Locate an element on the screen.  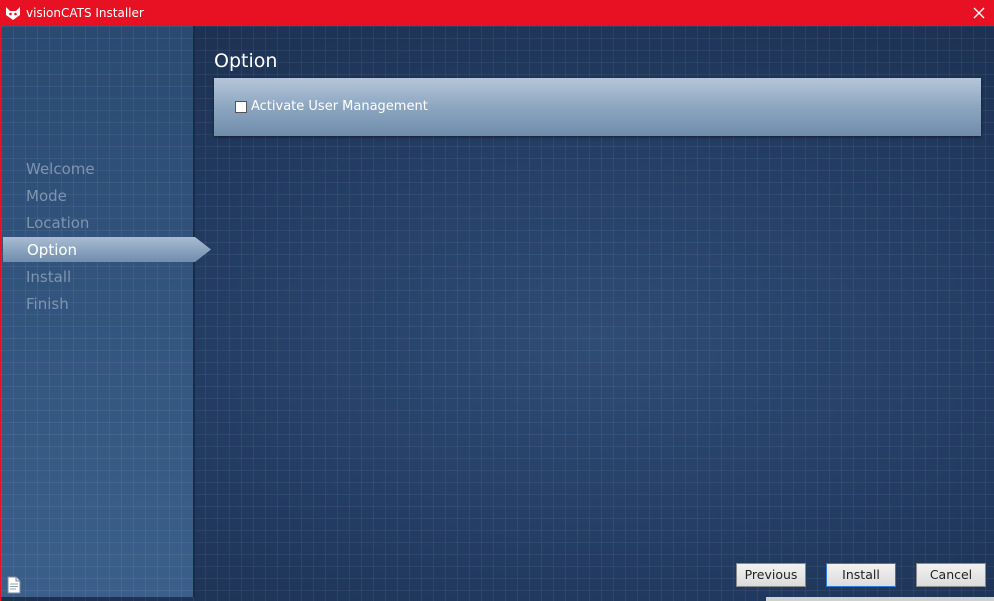
install-button: Install is located at coordinates (861, 575).